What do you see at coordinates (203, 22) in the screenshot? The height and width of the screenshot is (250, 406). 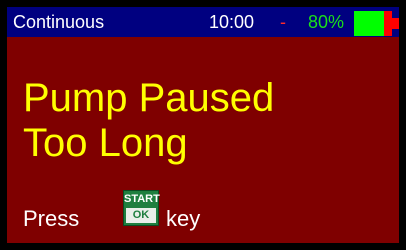 I see `status-bar: Continuous 10:00 - 80%` at bounding box center [203, 22].